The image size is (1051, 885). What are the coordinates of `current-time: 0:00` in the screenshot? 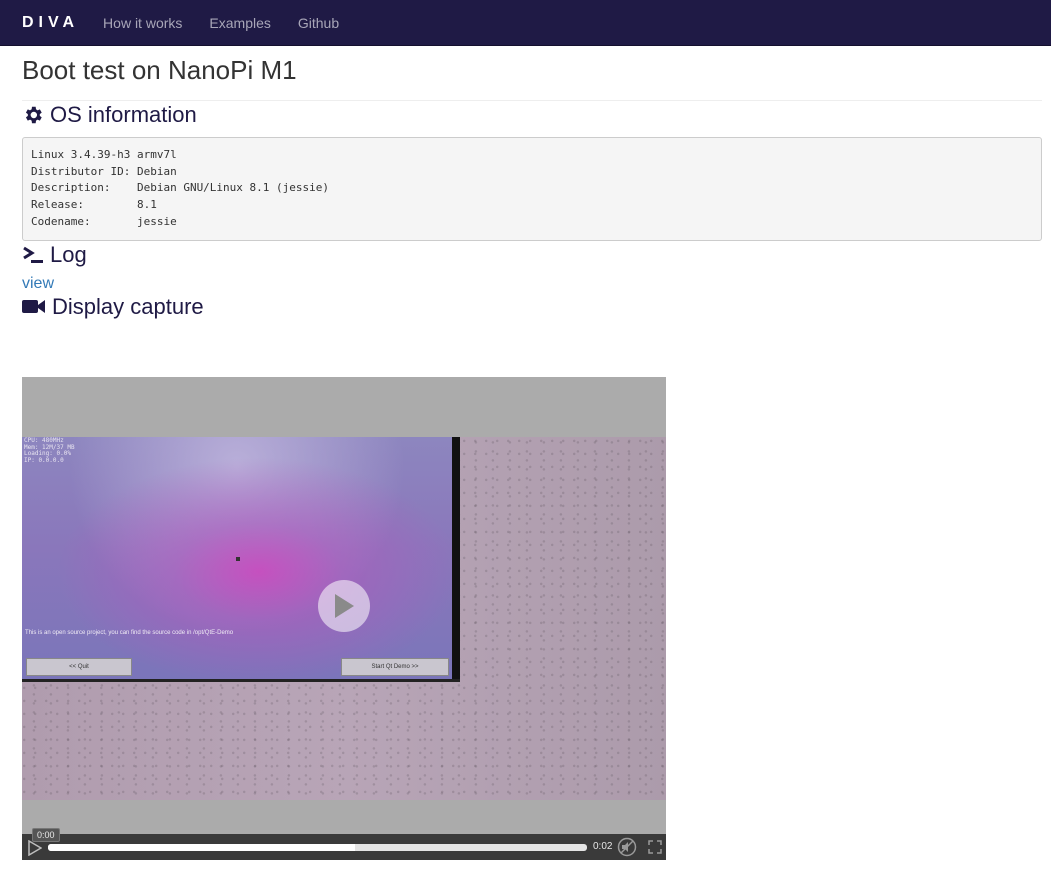 It's located at (46, 835).